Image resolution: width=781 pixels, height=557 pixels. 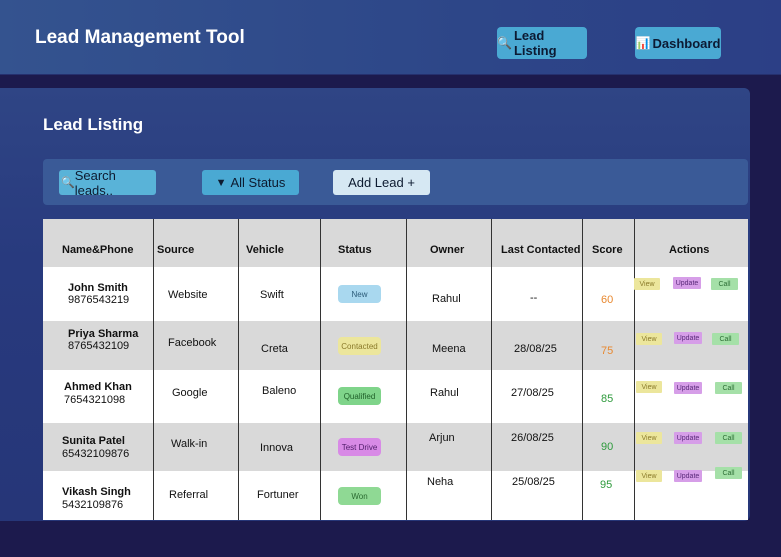 I want to click on search-input: 🔍 Search leads.., so click(x=107, y=182).